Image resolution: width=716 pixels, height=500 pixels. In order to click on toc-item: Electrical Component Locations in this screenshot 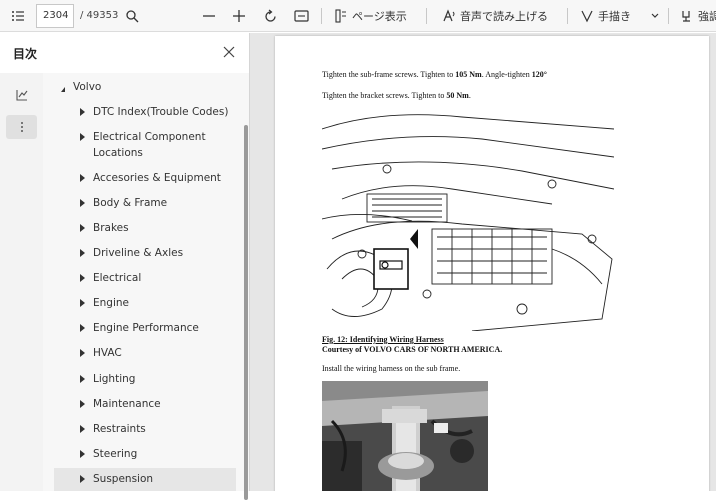, I will do `click(161, 145)`.